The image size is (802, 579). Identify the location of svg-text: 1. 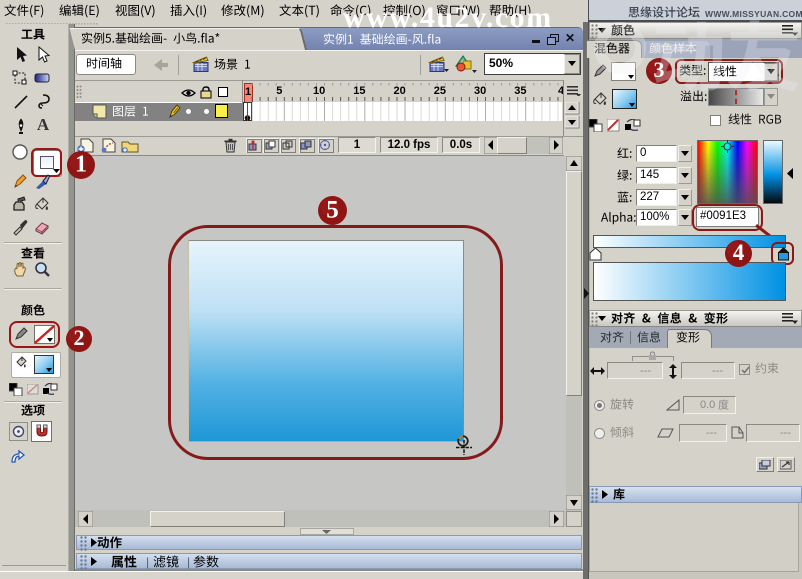
(81, 164).